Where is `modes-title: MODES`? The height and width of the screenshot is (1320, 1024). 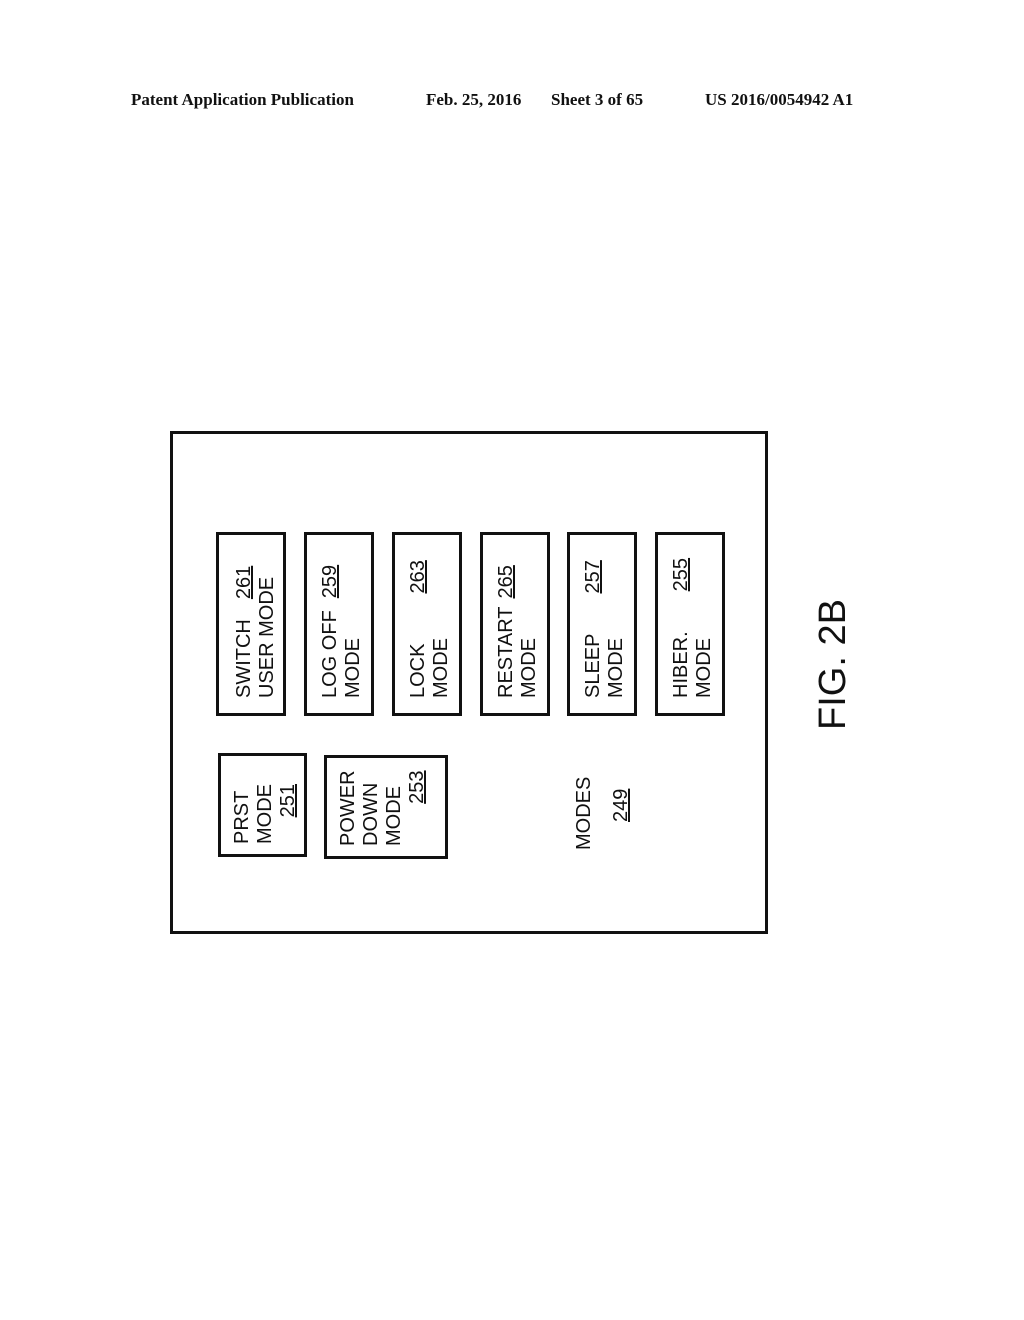 modes-title: MODES is located at coordinates (584, 813).